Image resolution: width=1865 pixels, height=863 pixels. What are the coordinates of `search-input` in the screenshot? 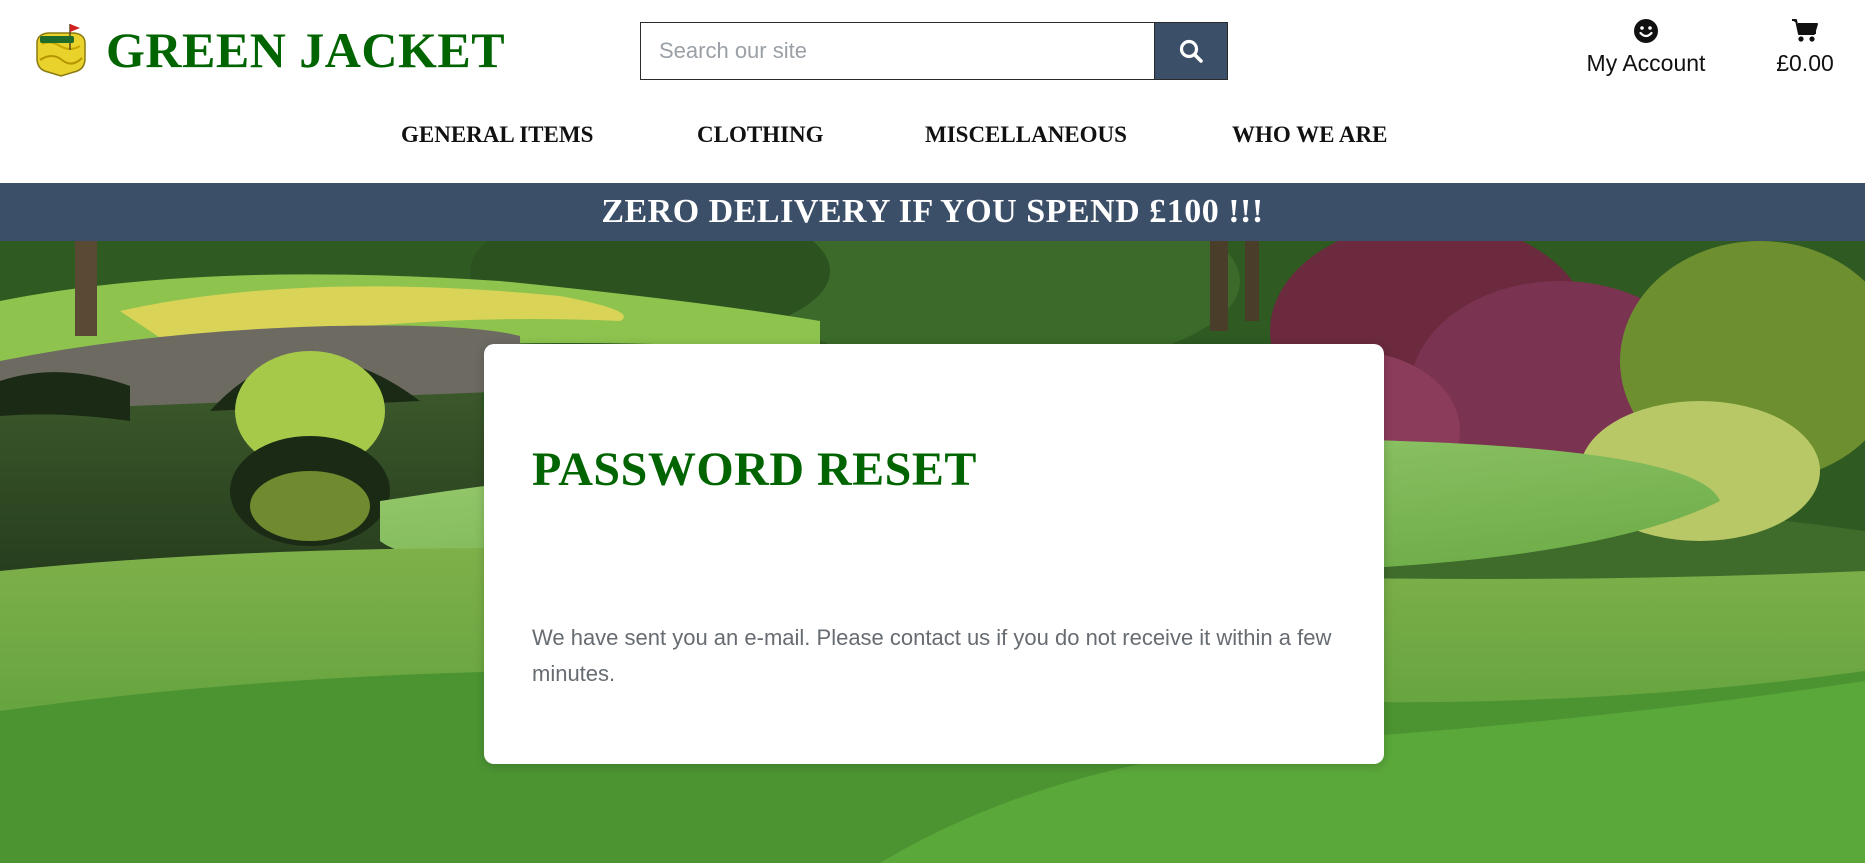 It's located at (897, 51).